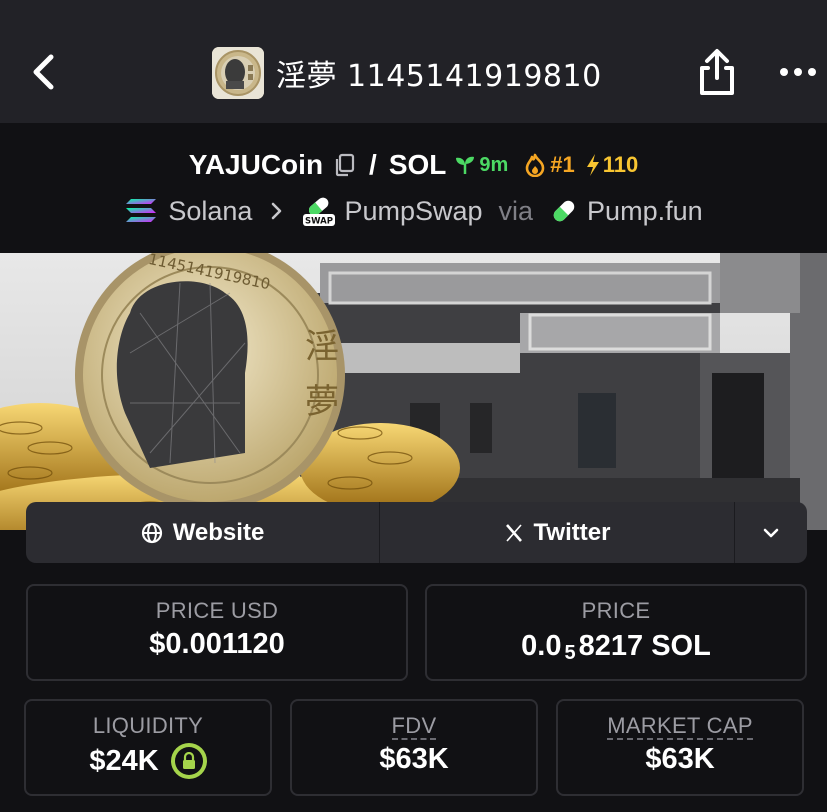  I want to click on chevron-right-icon, so click(277, 211).